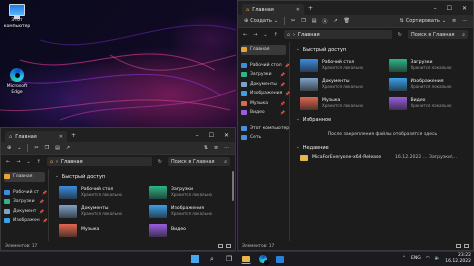  What do you see at coordinates (229, 259) in the screenshot?
I see `task-view-button: ❐` at bounding box center [229, 259].